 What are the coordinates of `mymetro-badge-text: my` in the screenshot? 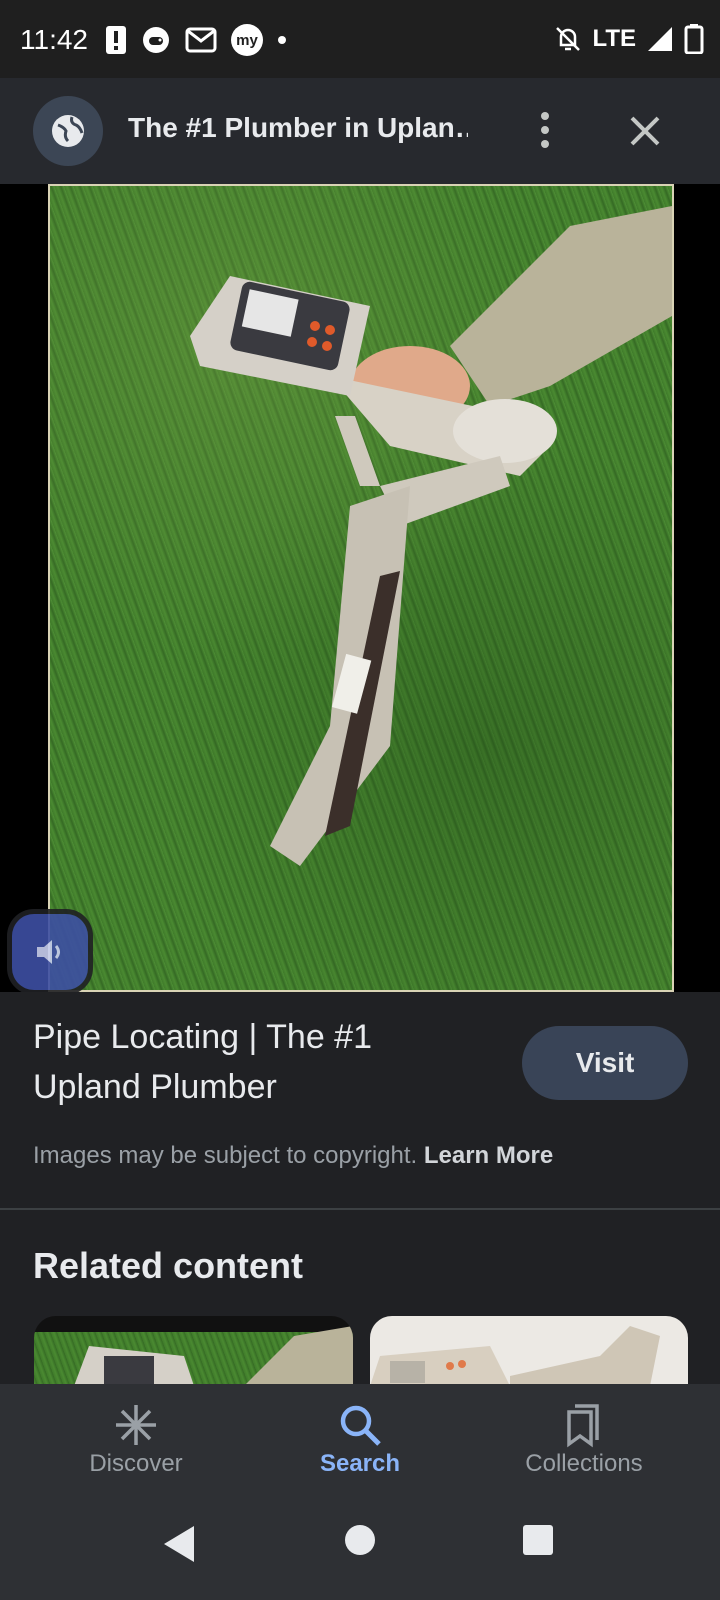 It's located at (247, 40).